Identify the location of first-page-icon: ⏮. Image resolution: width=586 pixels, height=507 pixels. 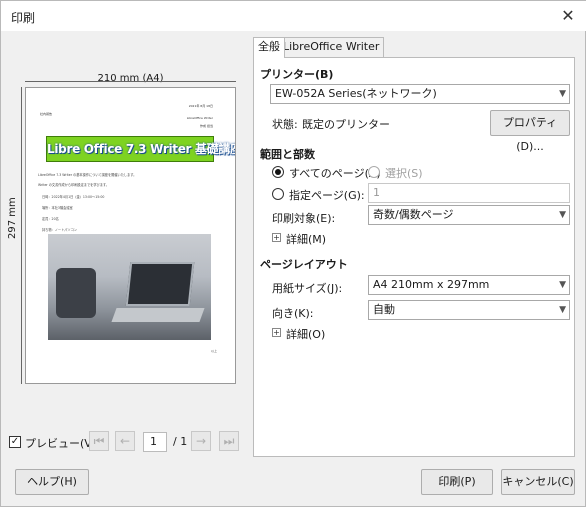
(99, 441).